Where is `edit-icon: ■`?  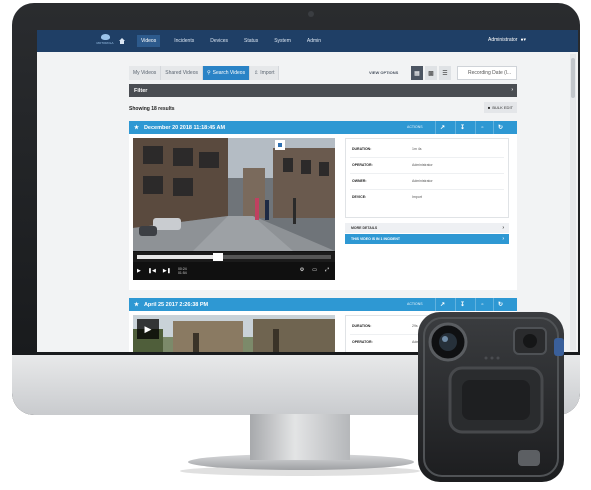 edit-icon: ■ is located at coordinates (489, 107).